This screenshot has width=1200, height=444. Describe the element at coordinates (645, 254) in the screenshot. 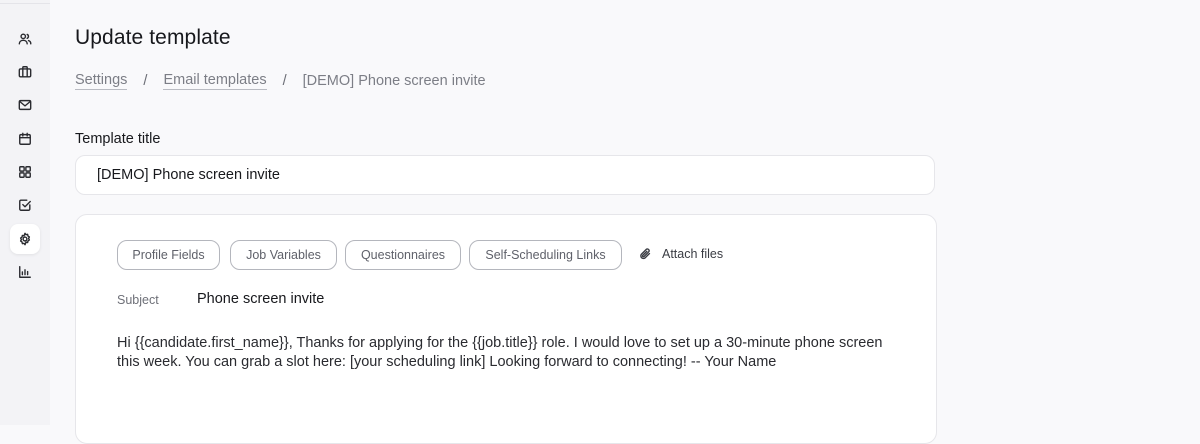

I see `paperclip-icon` at that location.